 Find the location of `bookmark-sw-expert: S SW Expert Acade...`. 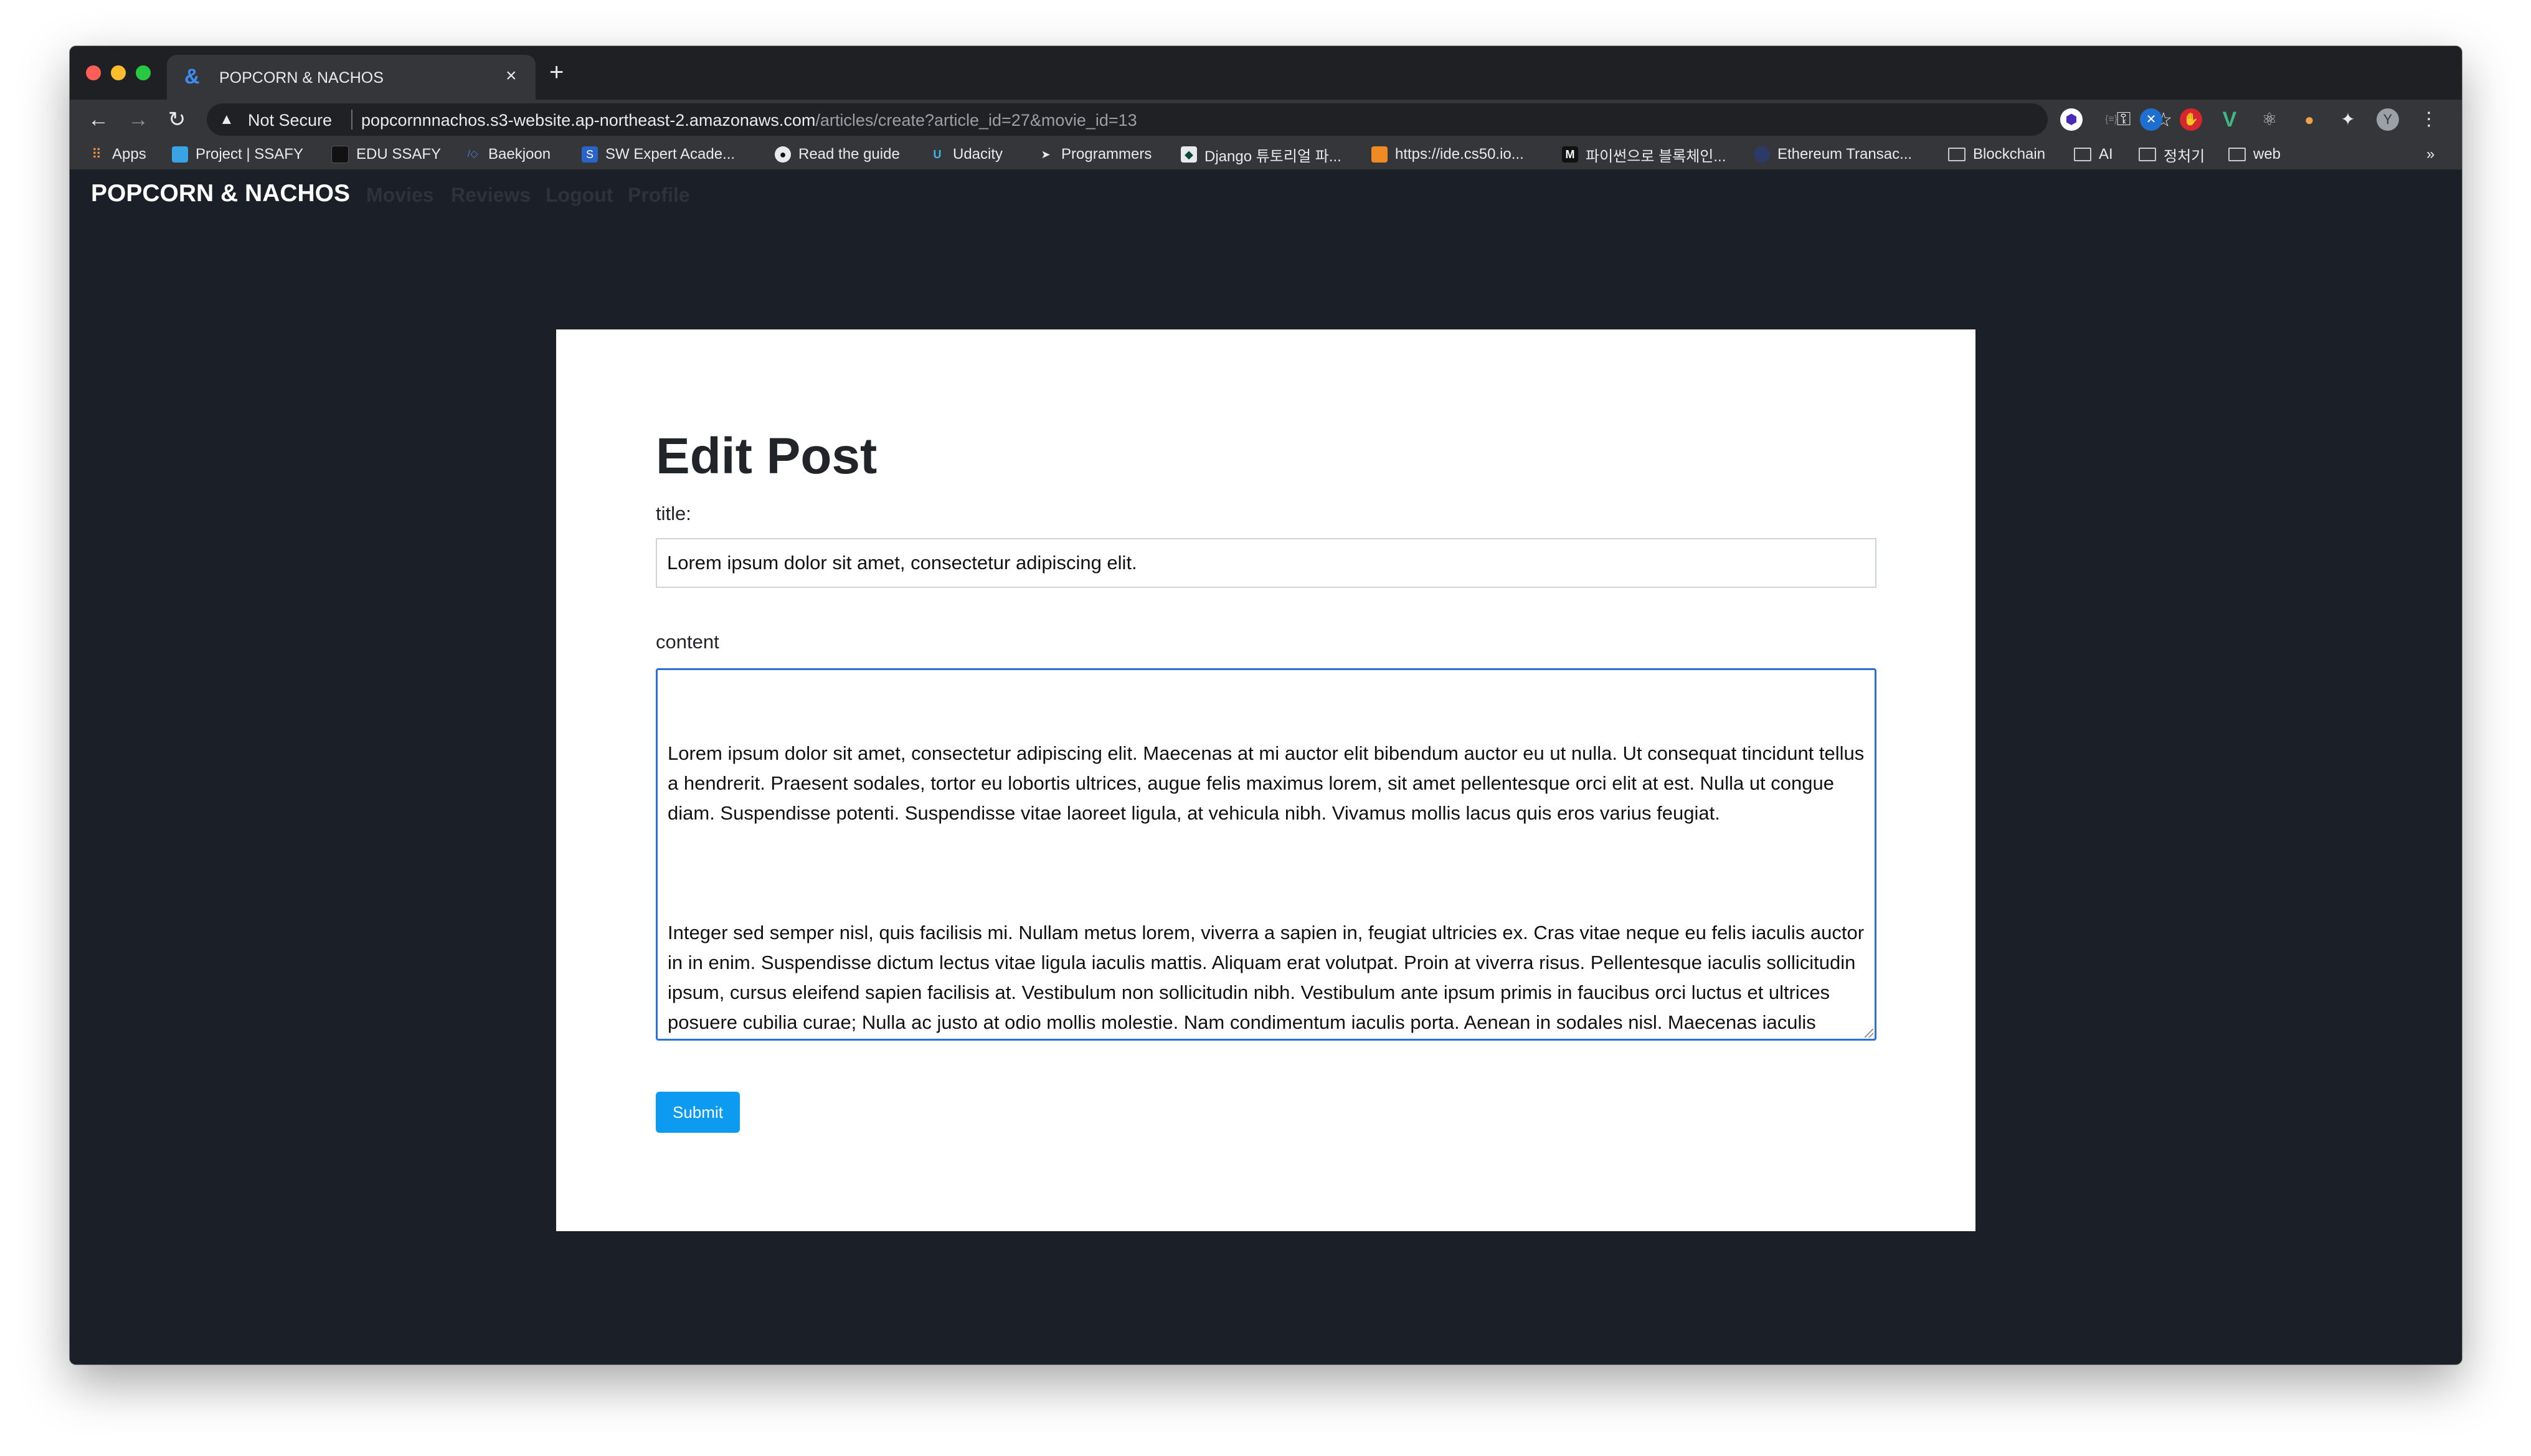

bookmark-sw-expert: S SW Expert Acade... is located at coordinates (658, 154).